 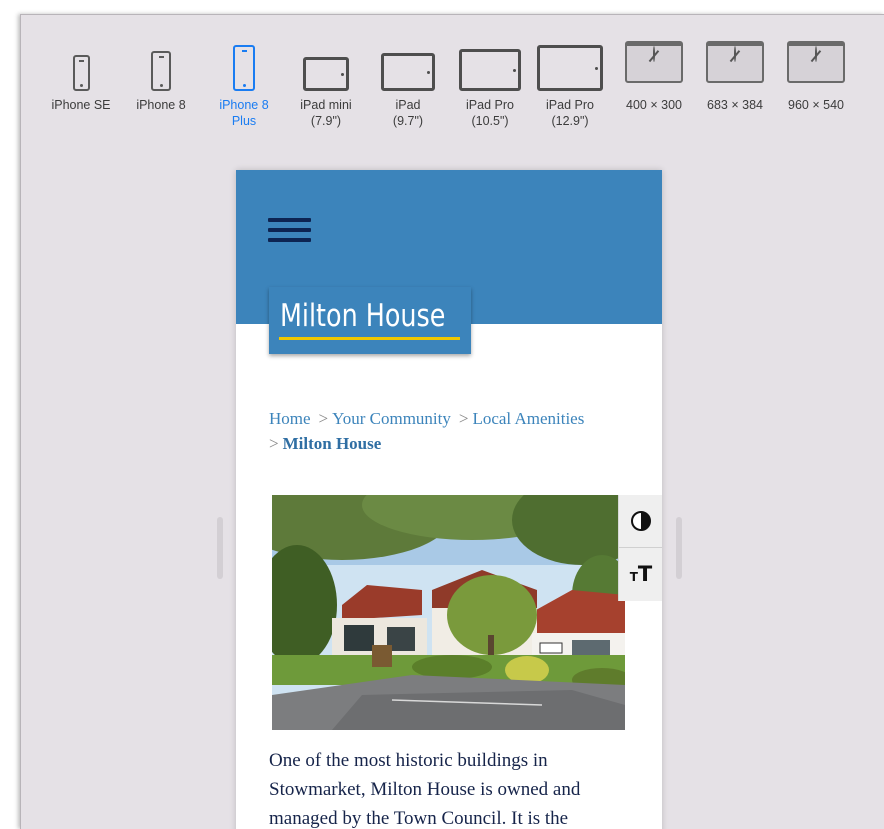 What do you see at coordinates (332, 443) in the screenshot?
I see `breadcrumb-current: Milton House` at bounding box center [332, 443].